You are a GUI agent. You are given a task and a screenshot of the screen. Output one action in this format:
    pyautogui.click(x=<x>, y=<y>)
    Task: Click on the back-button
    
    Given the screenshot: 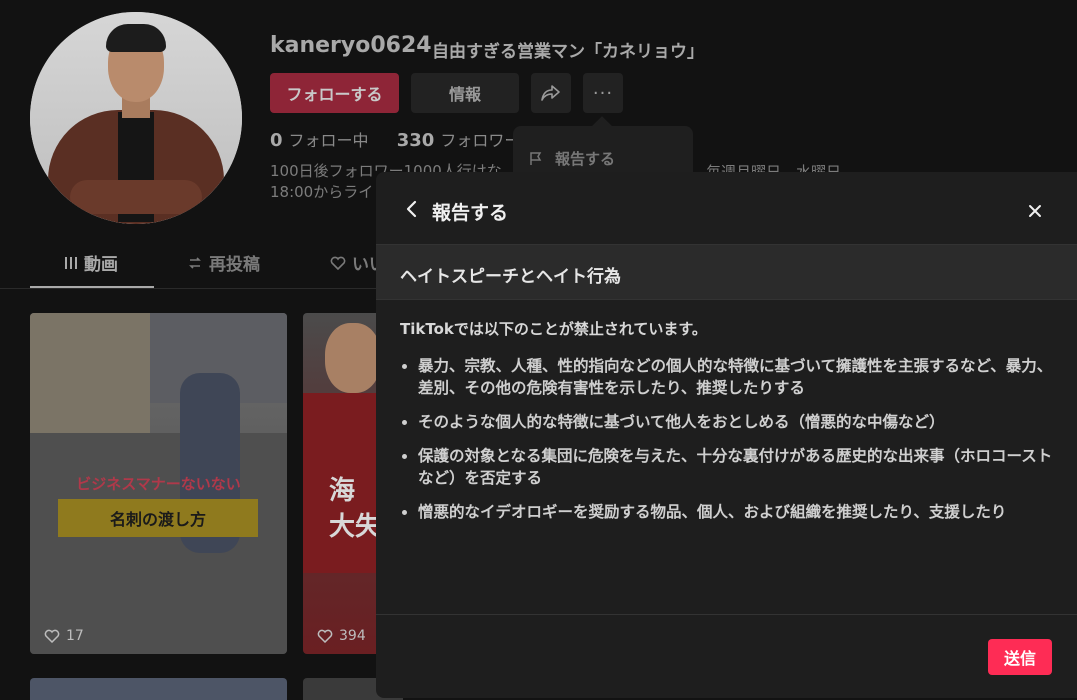 What is the action you would take?
    pyautogui.click(x=411, y=209)
    